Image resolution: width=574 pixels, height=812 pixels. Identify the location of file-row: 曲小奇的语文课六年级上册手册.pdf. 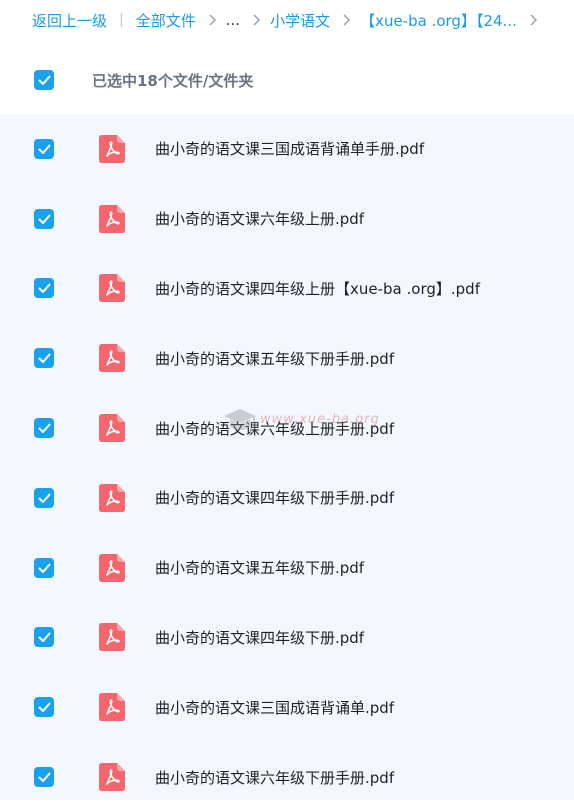
(287, 428).